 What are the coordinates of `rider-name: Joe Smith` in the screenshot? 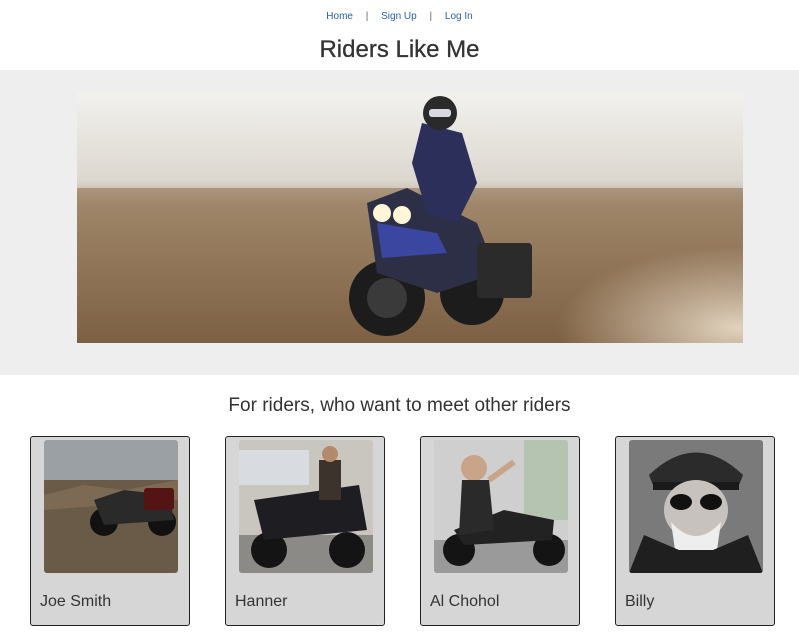 It's located at (76, 601).